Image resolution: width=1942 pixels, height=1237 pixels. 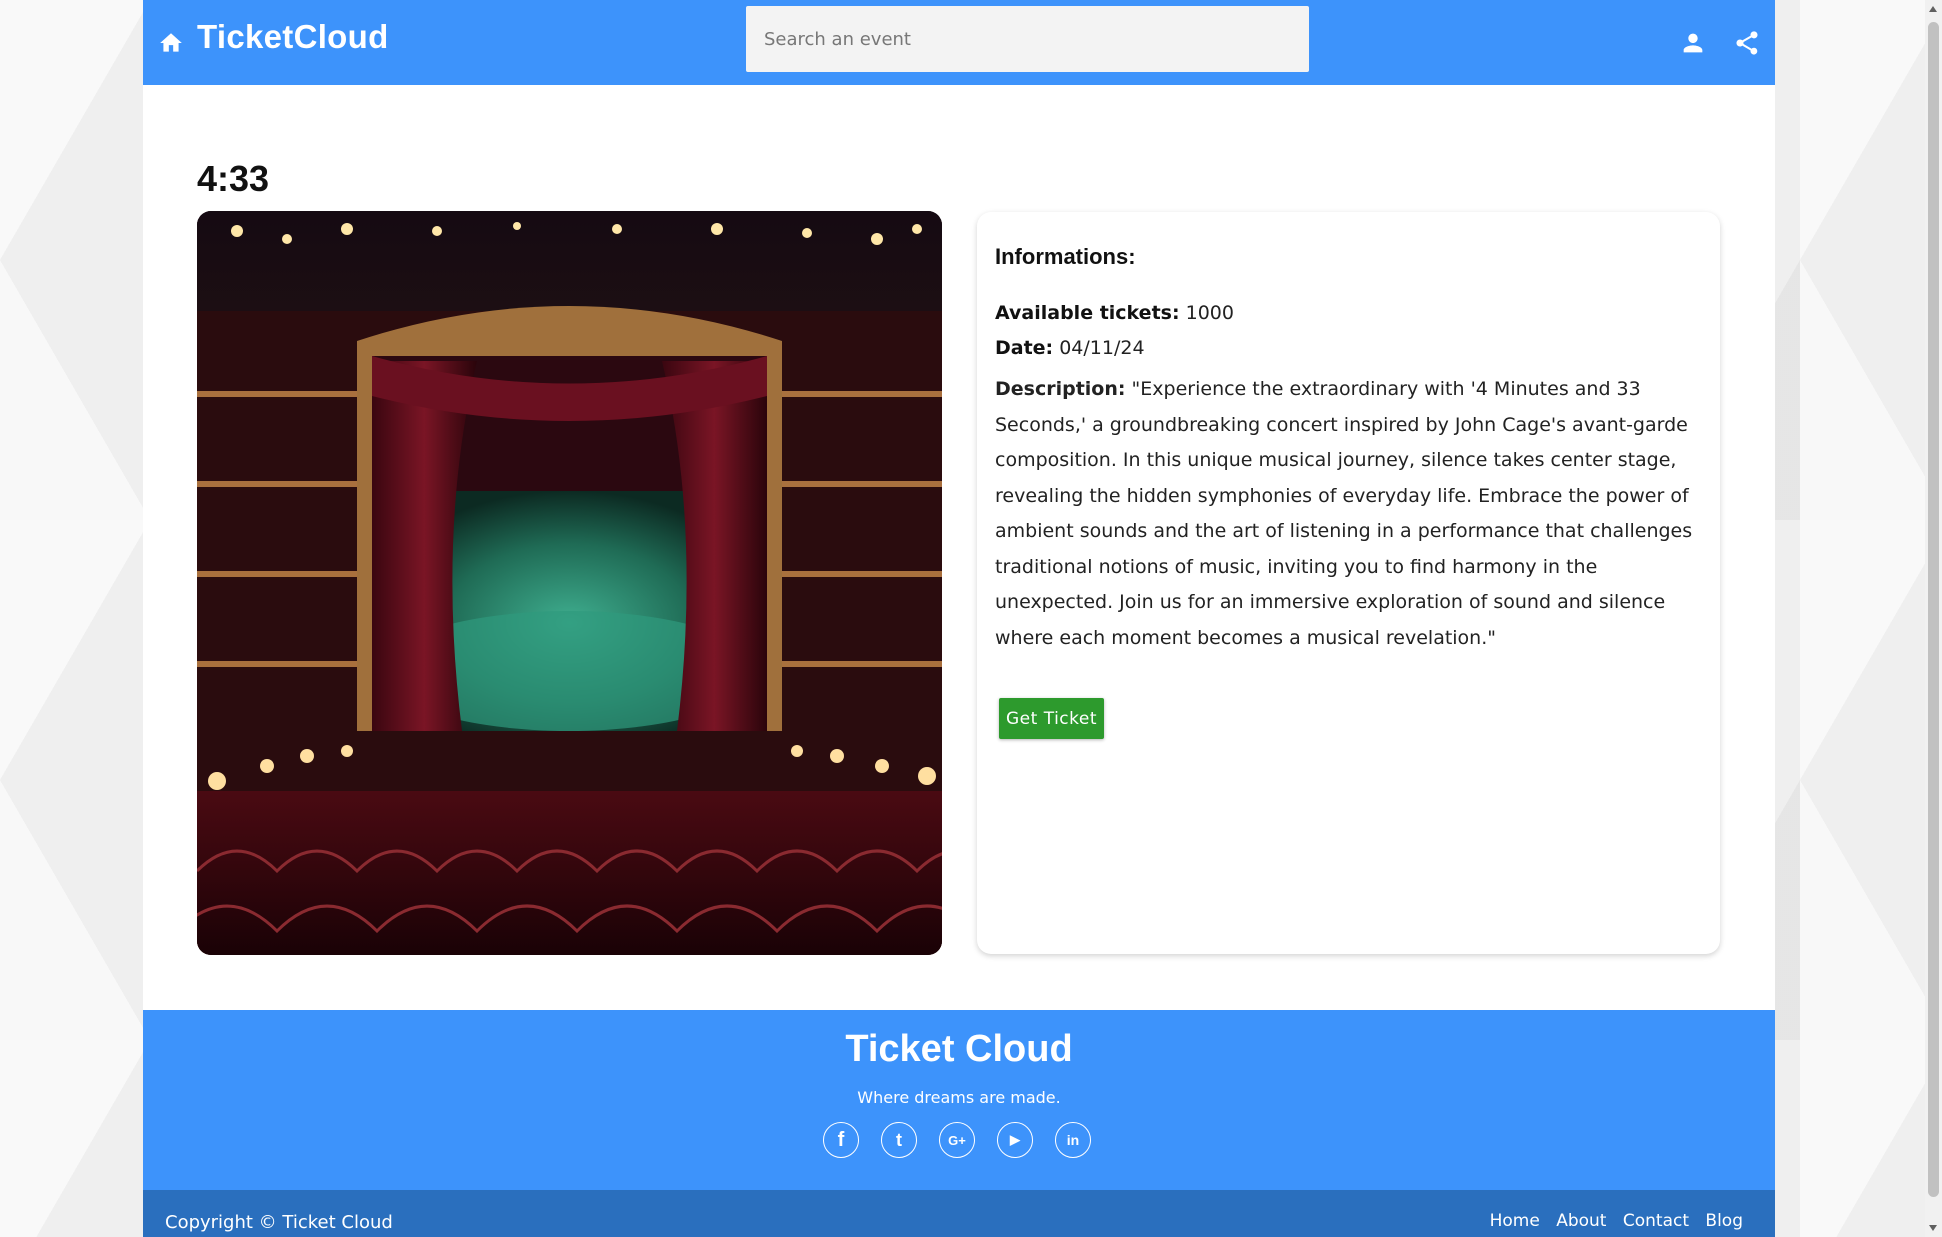 What do you see at coordinates (1724, 1221) in the screenshot?
I see `footer-link-blog: Blog` at bounding box center [1724, 1221].